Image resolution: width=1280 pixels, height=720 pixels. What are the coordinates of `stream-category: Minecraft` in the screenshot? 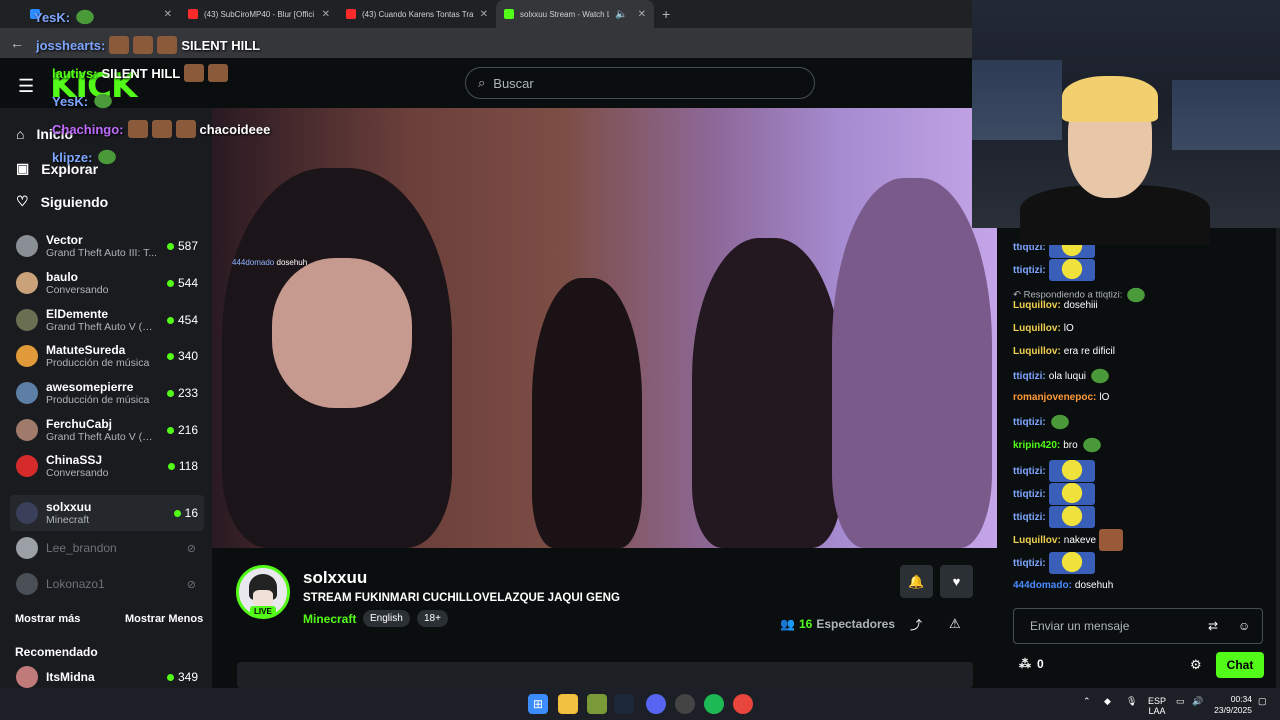 It's located at (329, 619).